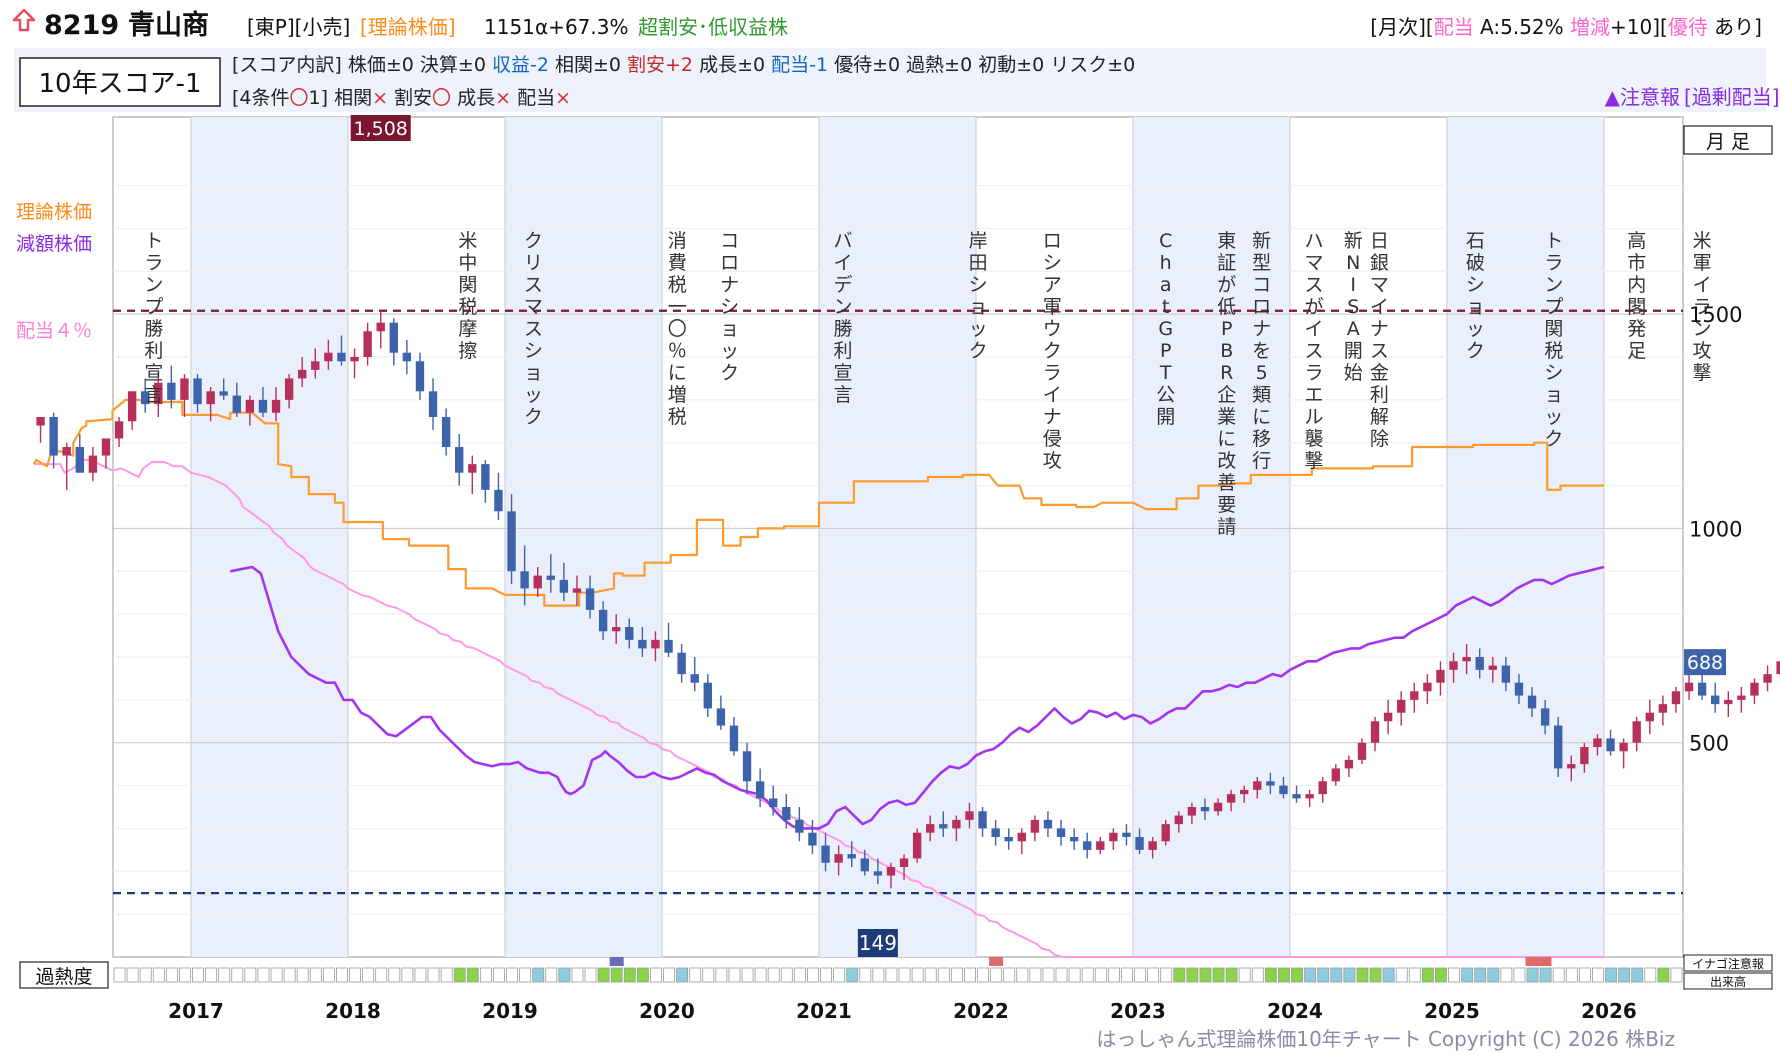 This screenshot has width=1780, height=1054. Describe the element at coordinates (978, 329) in the screenshot. I see `event-annotation-char: ッ` at that location.